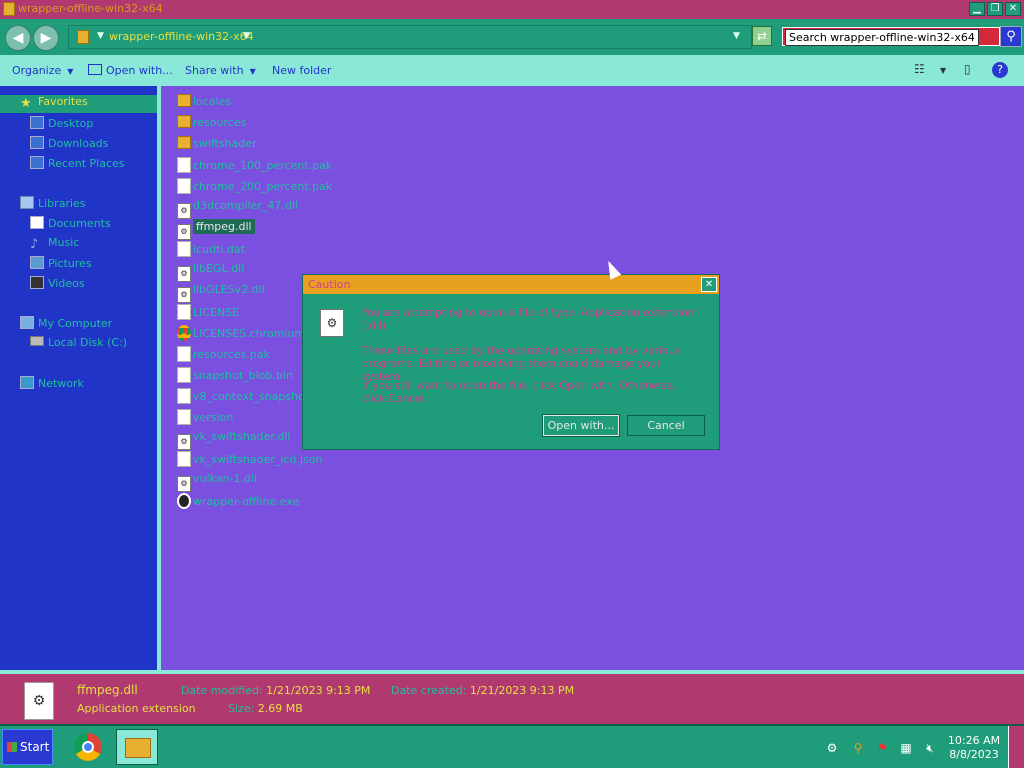  What do you see at coordinates (18, 38) in the screenshot?
I see `back-button: ◀` at bounding box center [18, 38].